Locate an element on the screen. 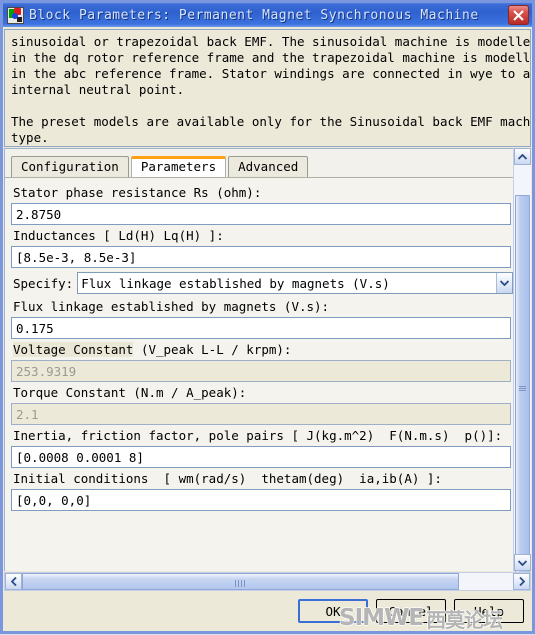 Image resolution: width=535 pixels, height=635 pixels. simulink-block-icon is located at coordinates (15, 15).